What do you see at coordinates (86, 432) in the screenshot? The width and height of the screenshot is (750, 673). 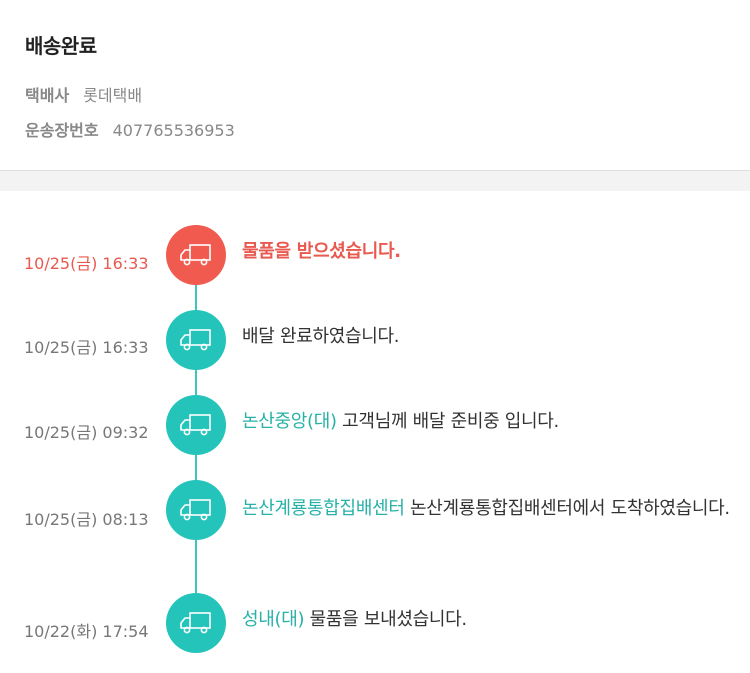 I see `event-time: 10/25(금) 09:32` at bounding box center [86, 432].